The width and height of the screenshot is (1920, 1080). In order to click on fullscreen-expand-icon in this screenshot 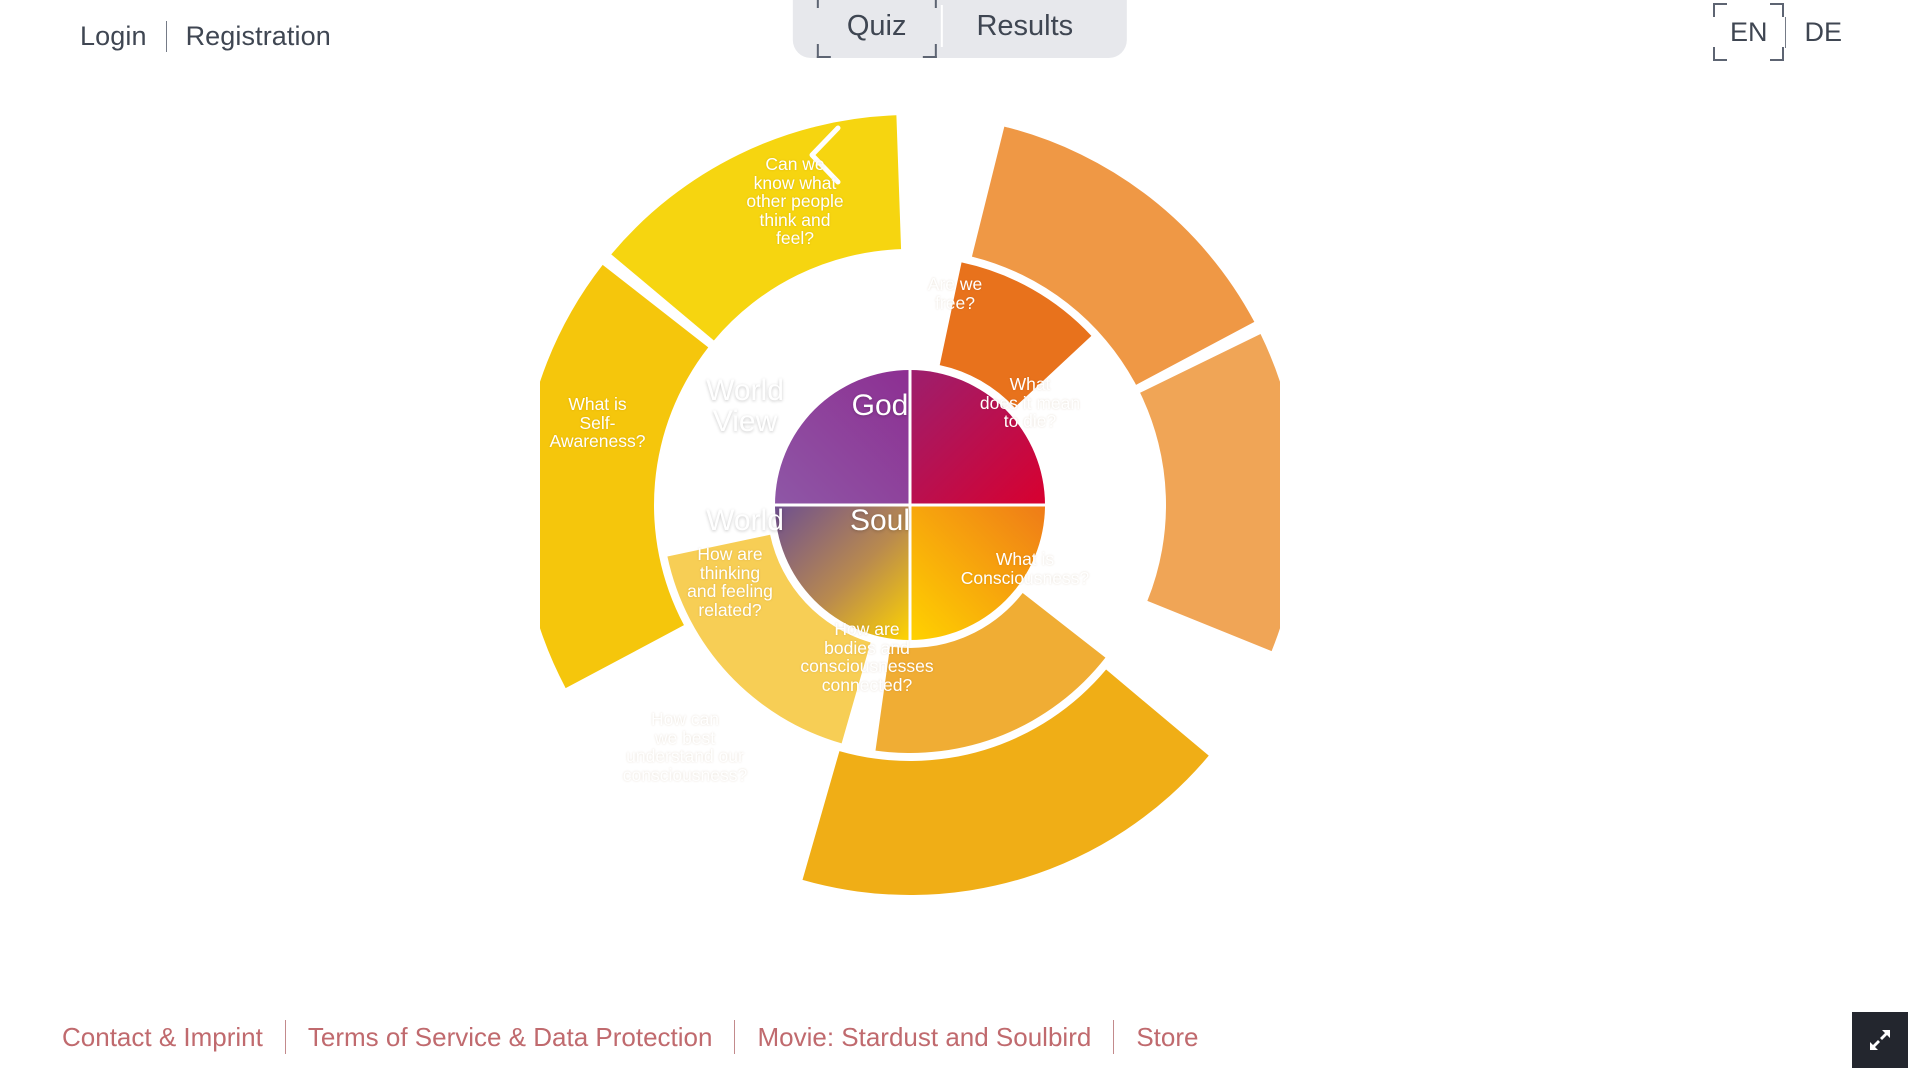, I will do `click(1880, 1040)`.